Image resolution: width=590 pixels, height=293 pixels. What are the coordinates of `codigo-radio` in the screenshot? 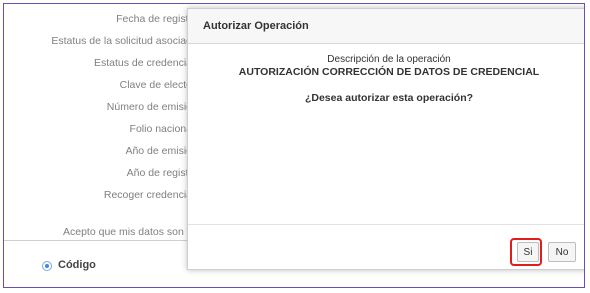 It's located at (47, 266).